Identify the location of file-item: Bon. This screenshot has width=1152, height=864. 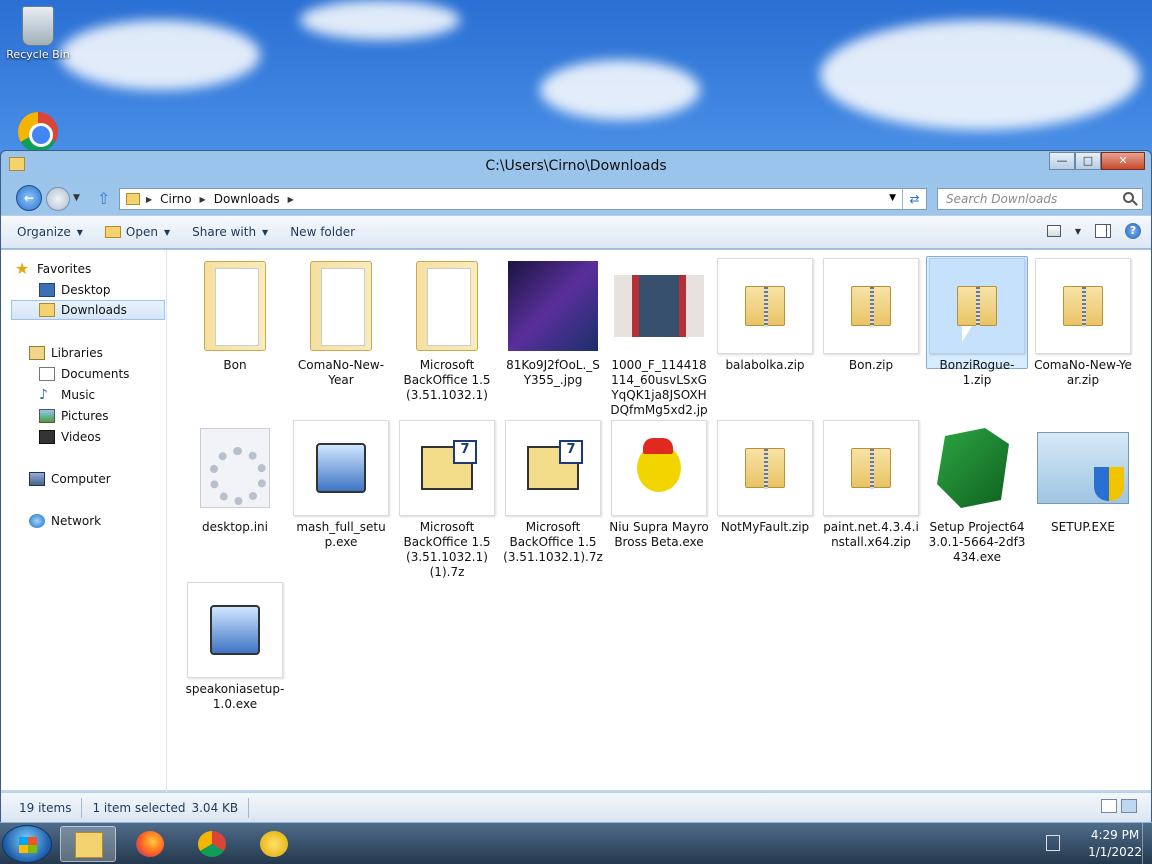
(235, 315).